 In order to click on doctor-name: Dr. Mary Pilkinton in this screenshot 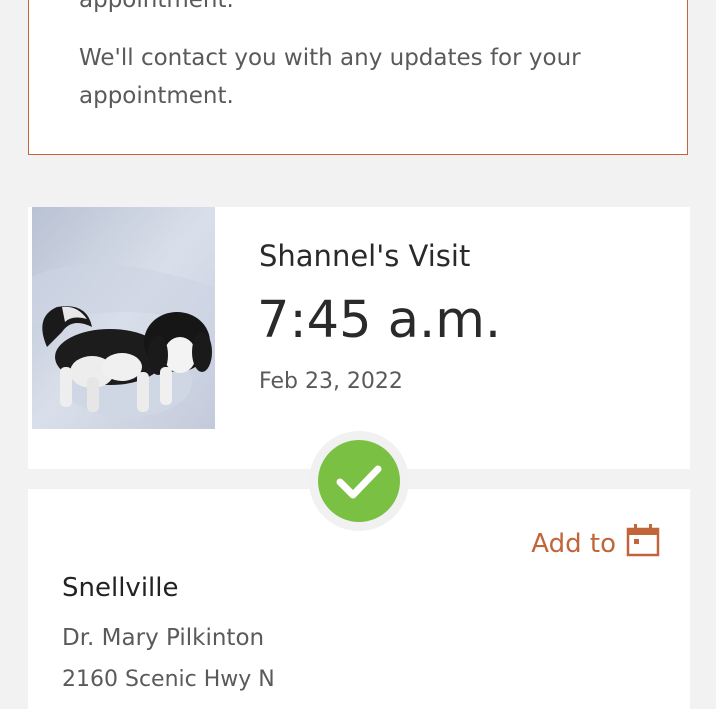, I will do `click(163, 638)`.